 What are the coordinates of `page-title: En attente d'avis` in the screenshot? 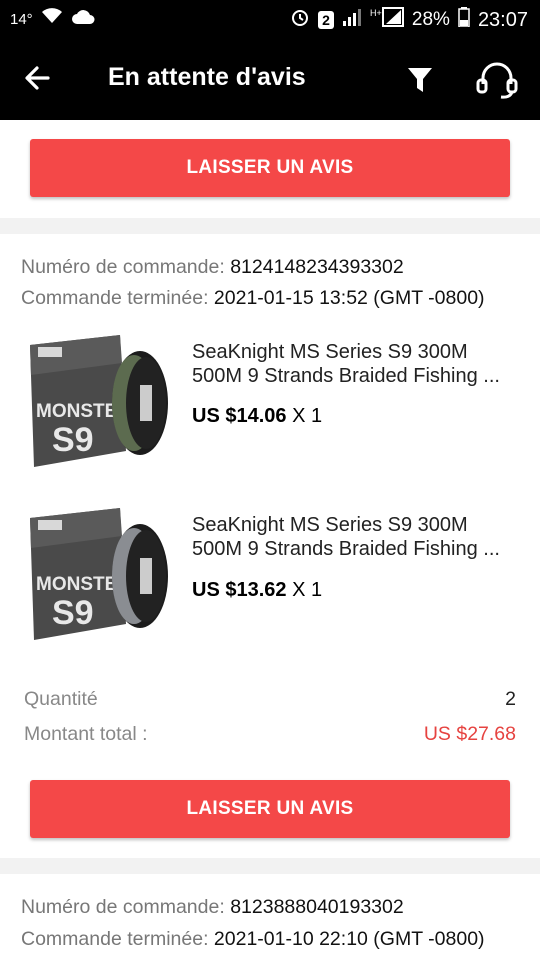 It's located at (207, 77).